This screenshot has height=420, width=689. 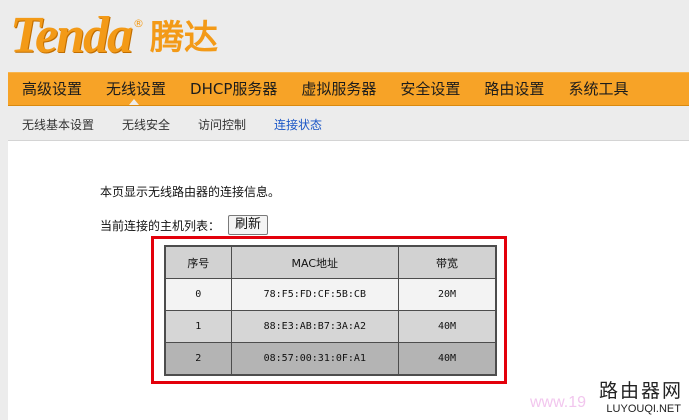 What do you see at coordinates (314, 262) in the screenshot?
I see `header-mac: MAC地址` at bounding box center [314, 262].